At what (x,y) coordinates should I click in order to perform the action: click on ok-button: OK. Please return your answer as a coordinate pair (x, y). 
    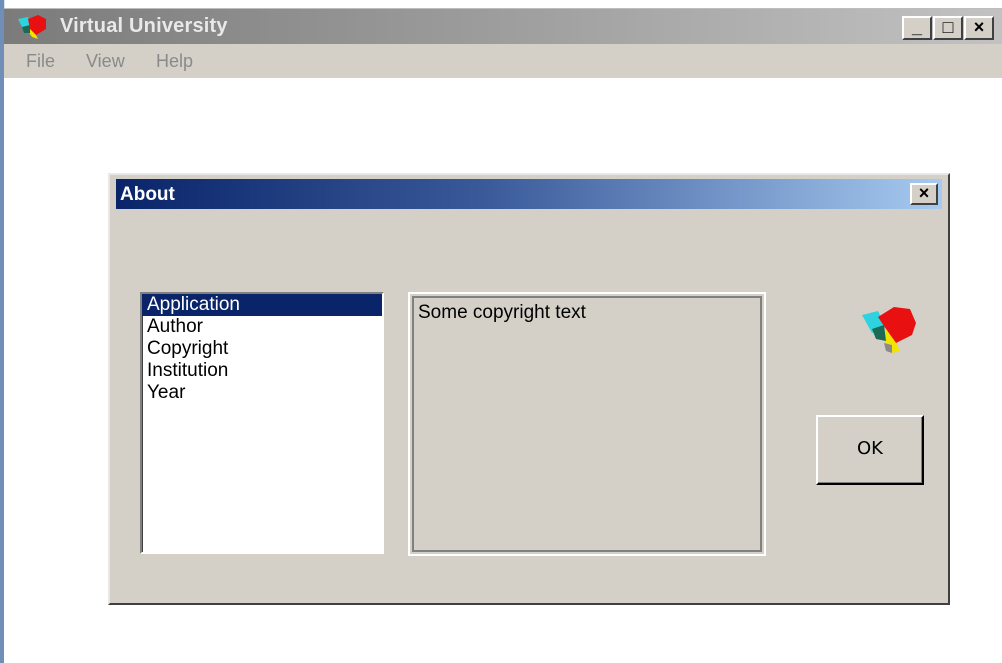
    Looking at the image, I should click on (870, 450).